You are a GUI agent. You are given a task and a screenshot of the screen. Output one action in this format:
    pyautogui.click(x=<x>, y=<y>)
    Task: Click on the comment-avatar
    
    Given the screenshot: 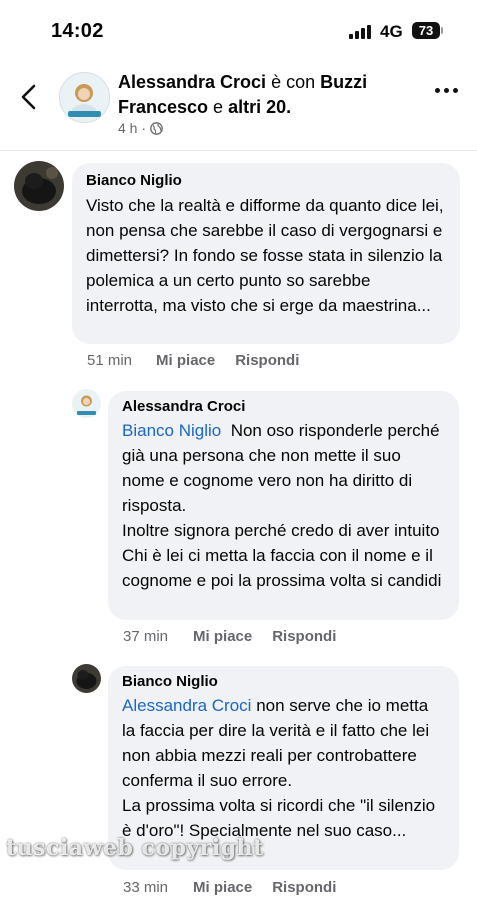 What is the action you would take?
    pyautogui.click(x=39, y=186)
    